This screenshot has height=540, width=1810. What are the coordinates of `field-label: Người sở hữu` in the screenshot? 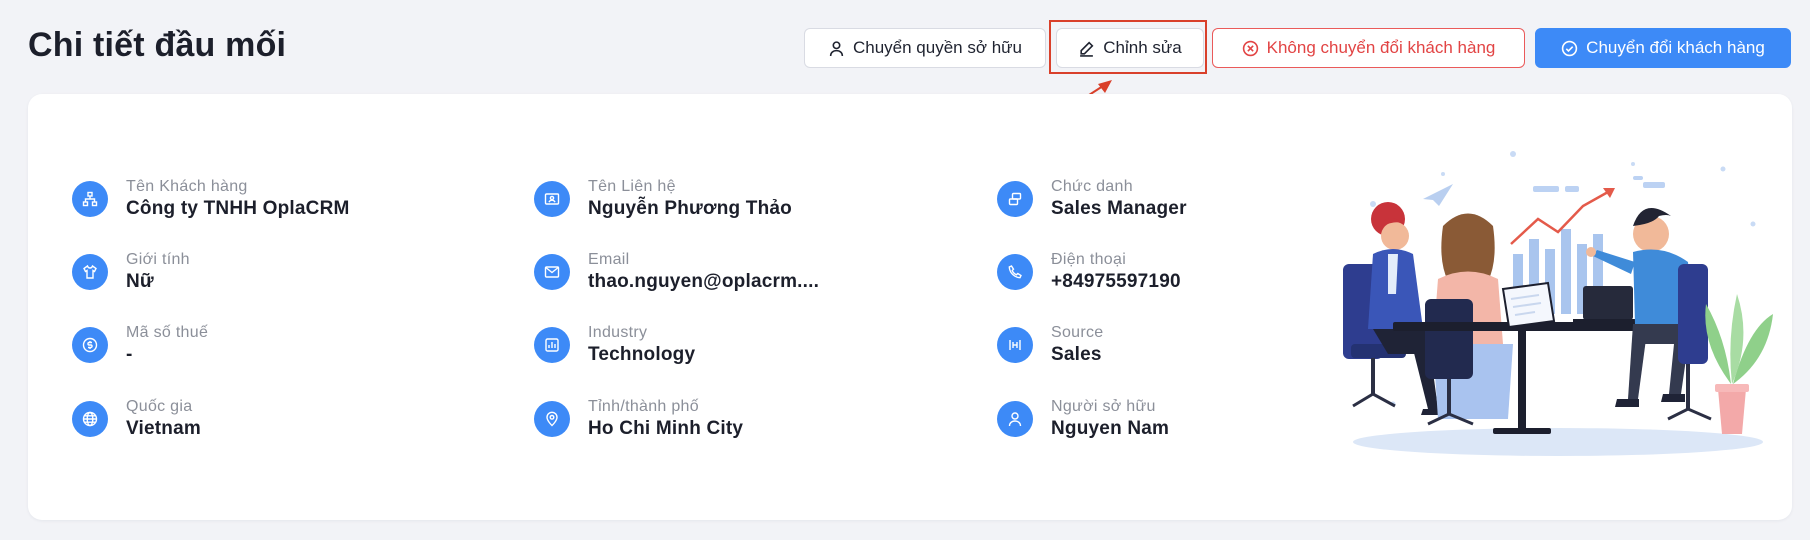 It's located at (1103, 406).